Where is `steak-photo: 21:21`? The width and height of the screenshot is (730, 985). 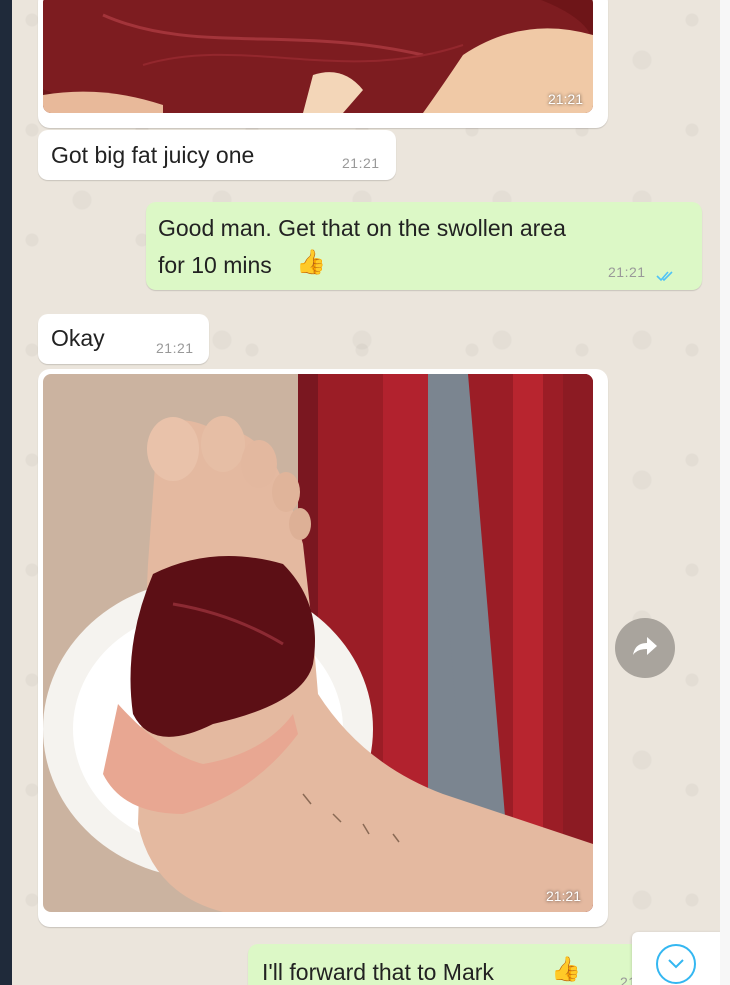
steak-photo: 21:21 is located at coordinates (318, 56).